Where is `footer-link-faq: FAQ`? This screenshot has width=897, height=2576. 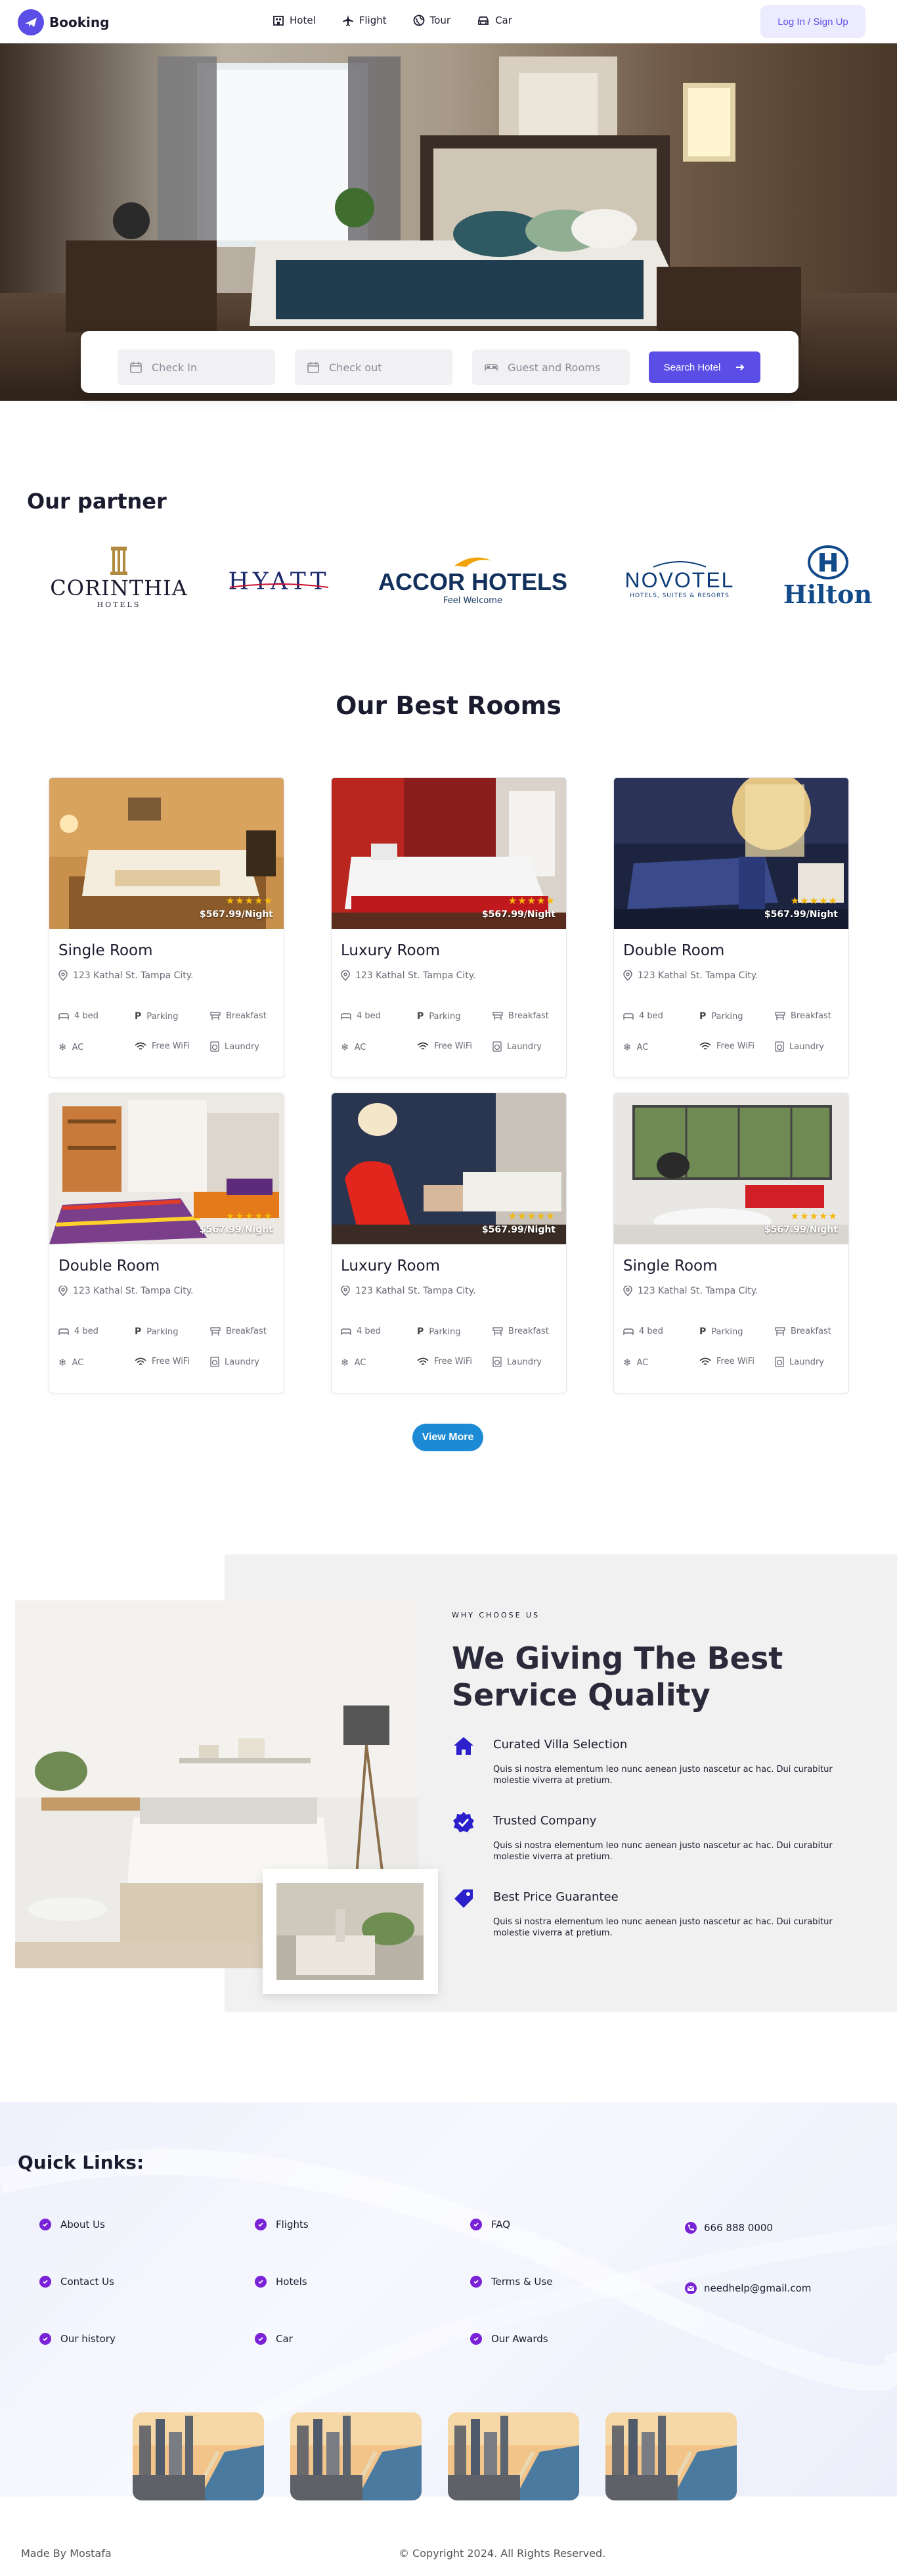 footer-link-faq: FAQ is located at coordinates (490, 2224).